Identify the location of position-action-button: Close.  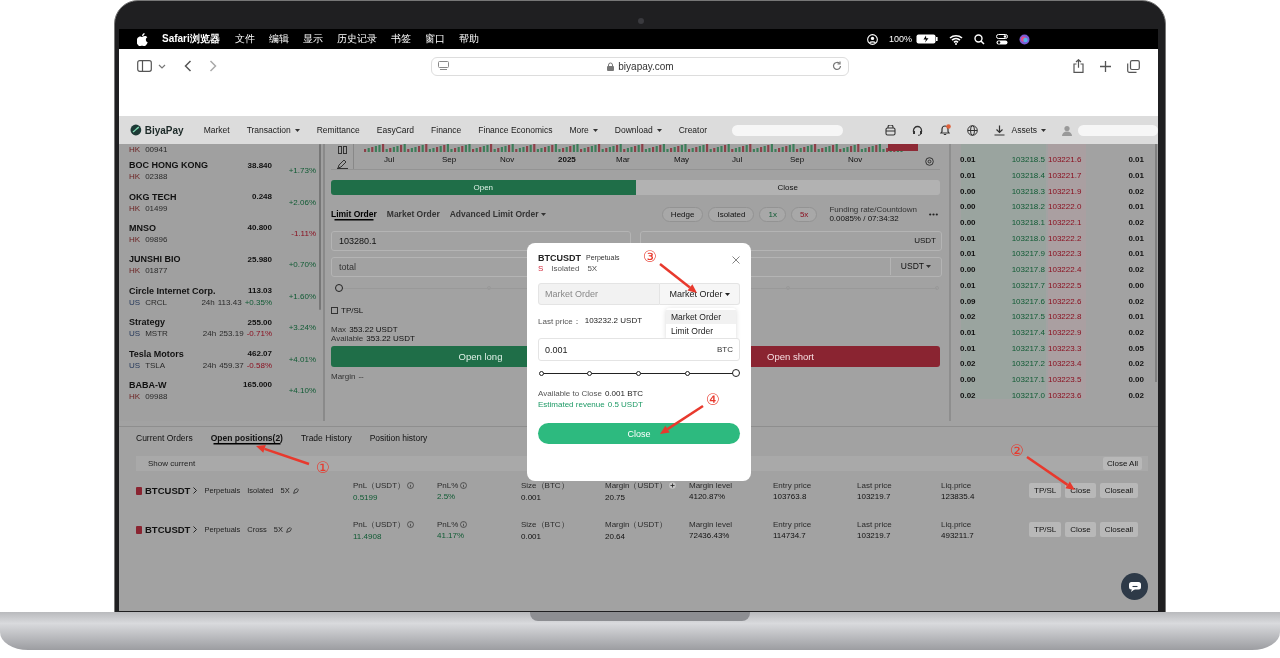
(1080, 529).